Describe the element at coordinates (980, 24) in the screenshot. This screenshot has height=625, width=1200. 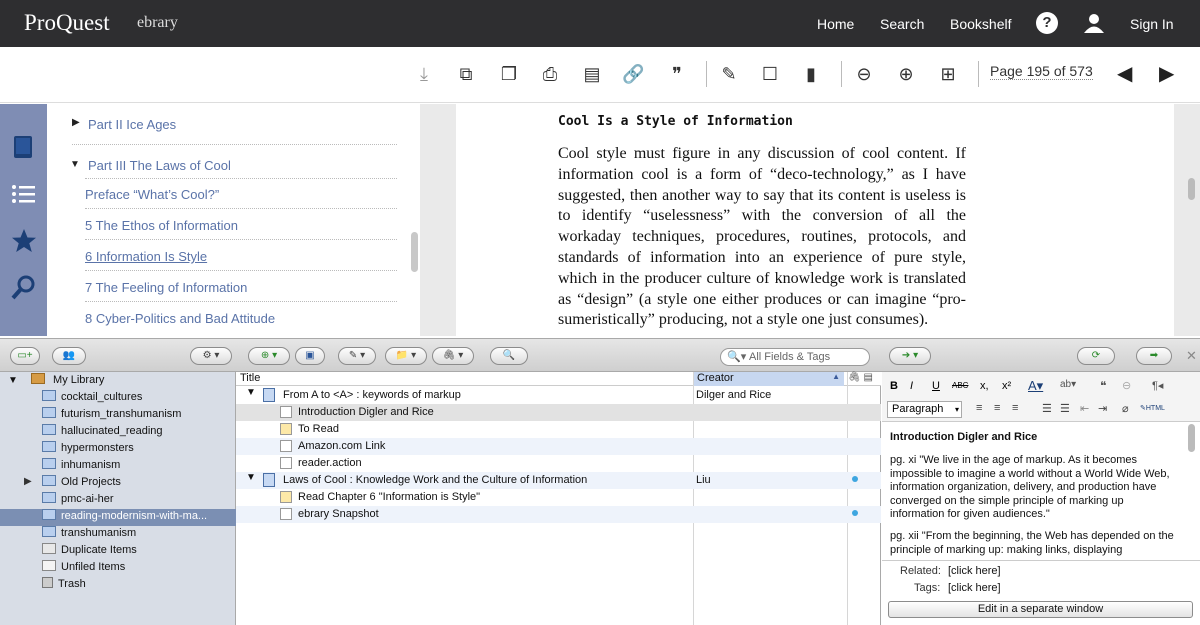
I see `nav-bookshelf: Bookshelf` at that location.